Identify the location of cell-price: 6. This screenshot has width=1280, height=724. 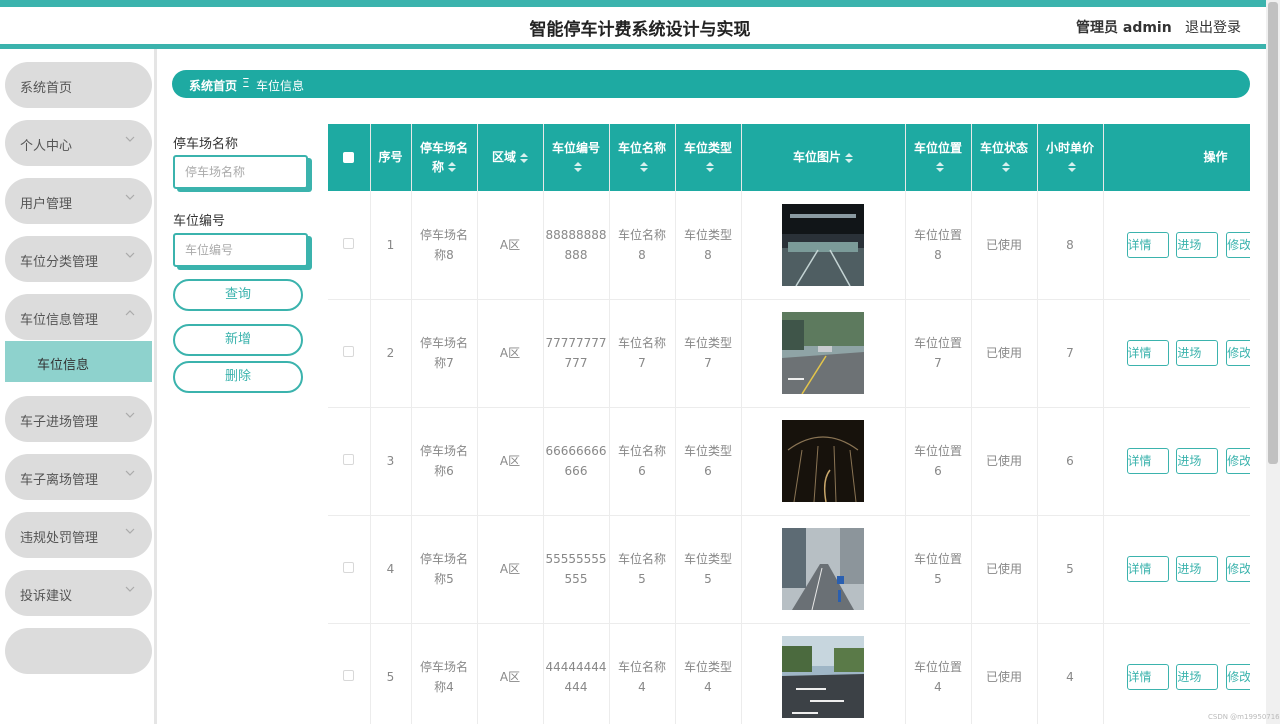
(1070, 461).